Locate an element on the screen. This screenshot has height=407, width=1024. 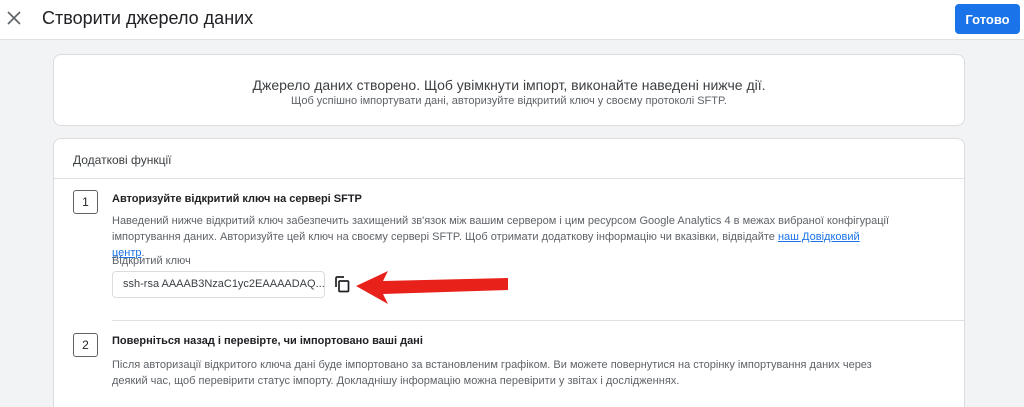
step-number: 2 is located at coordinates (85, 345).